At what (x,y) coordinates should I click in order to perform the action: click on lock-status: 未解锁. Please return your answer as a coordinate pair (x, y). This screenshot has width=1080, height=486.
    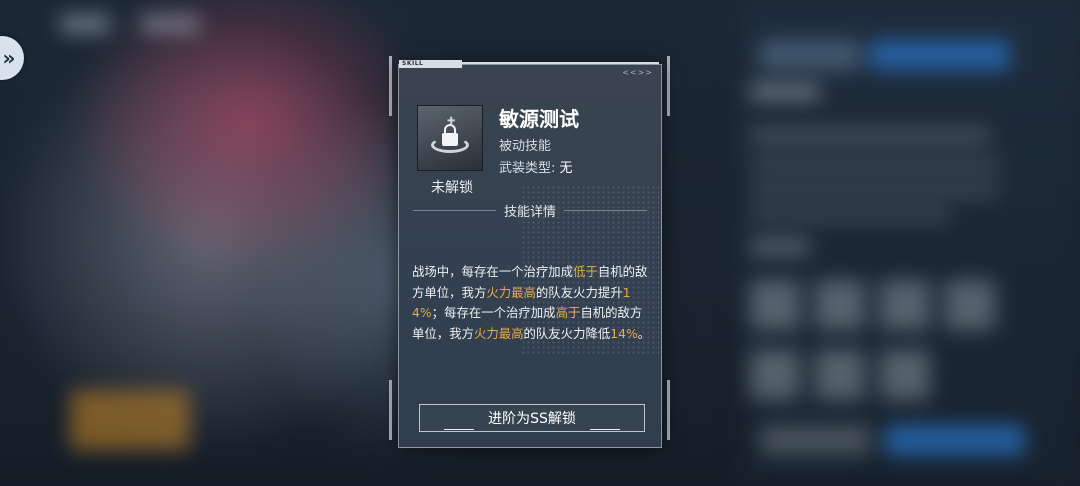
    Looking at the image, I should click on (452, 188).